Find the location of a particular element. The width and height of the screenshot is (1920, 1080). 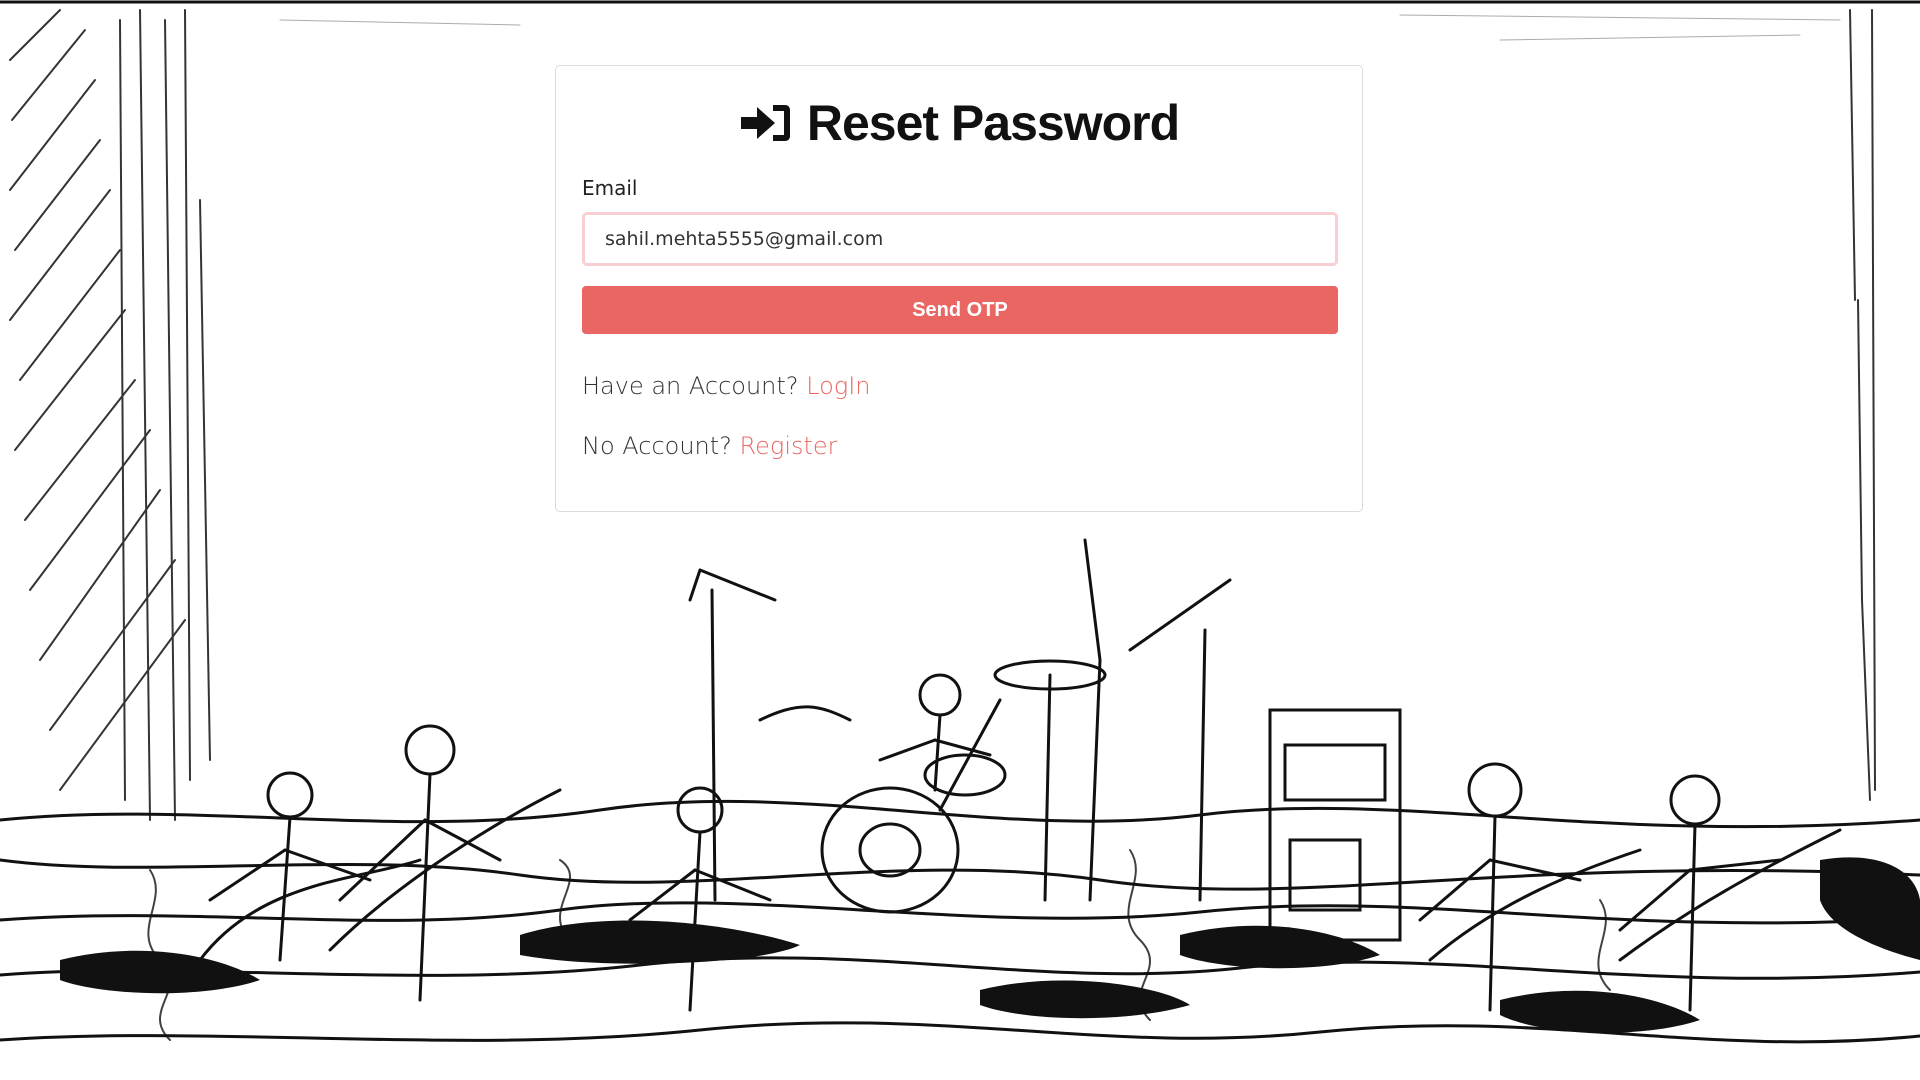

email-field is located at coordinates (960, 239).